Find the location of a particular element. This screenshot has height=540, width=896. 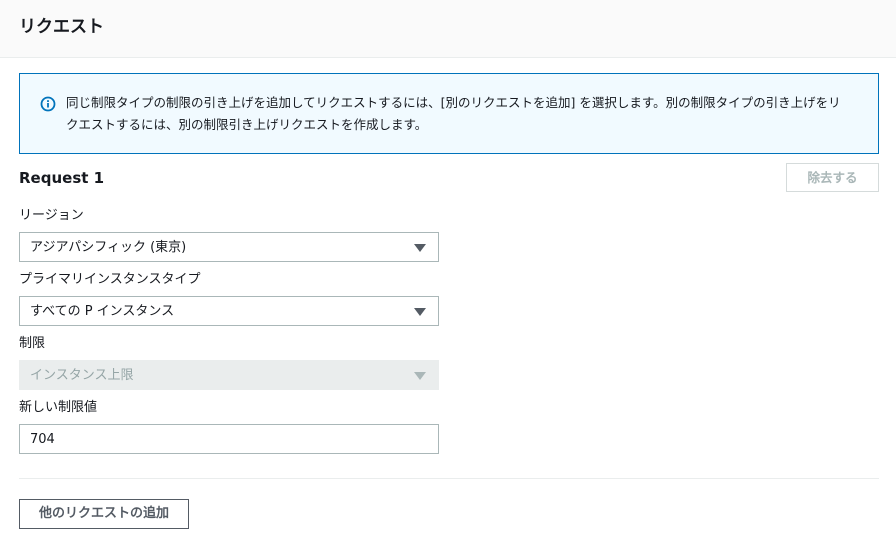

page-title: リクエスト is located at coordinates (61, 27).